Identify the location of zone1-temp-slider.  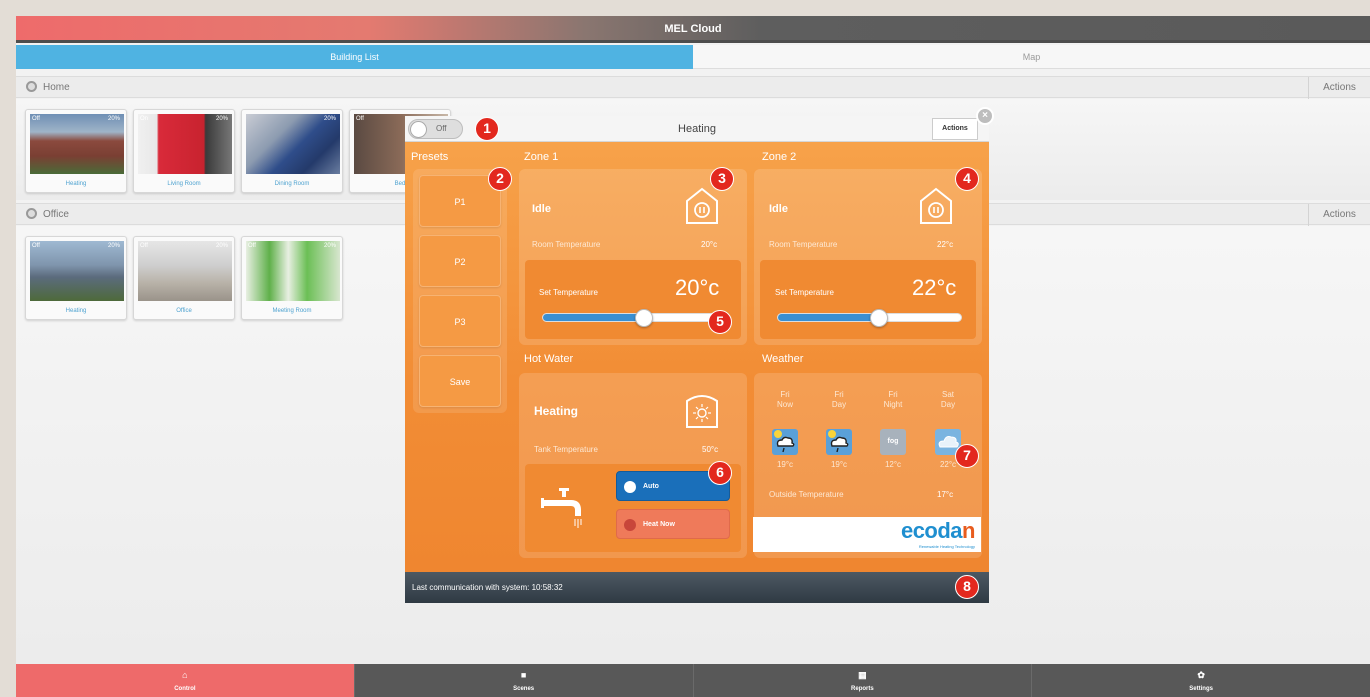
(634, 318).